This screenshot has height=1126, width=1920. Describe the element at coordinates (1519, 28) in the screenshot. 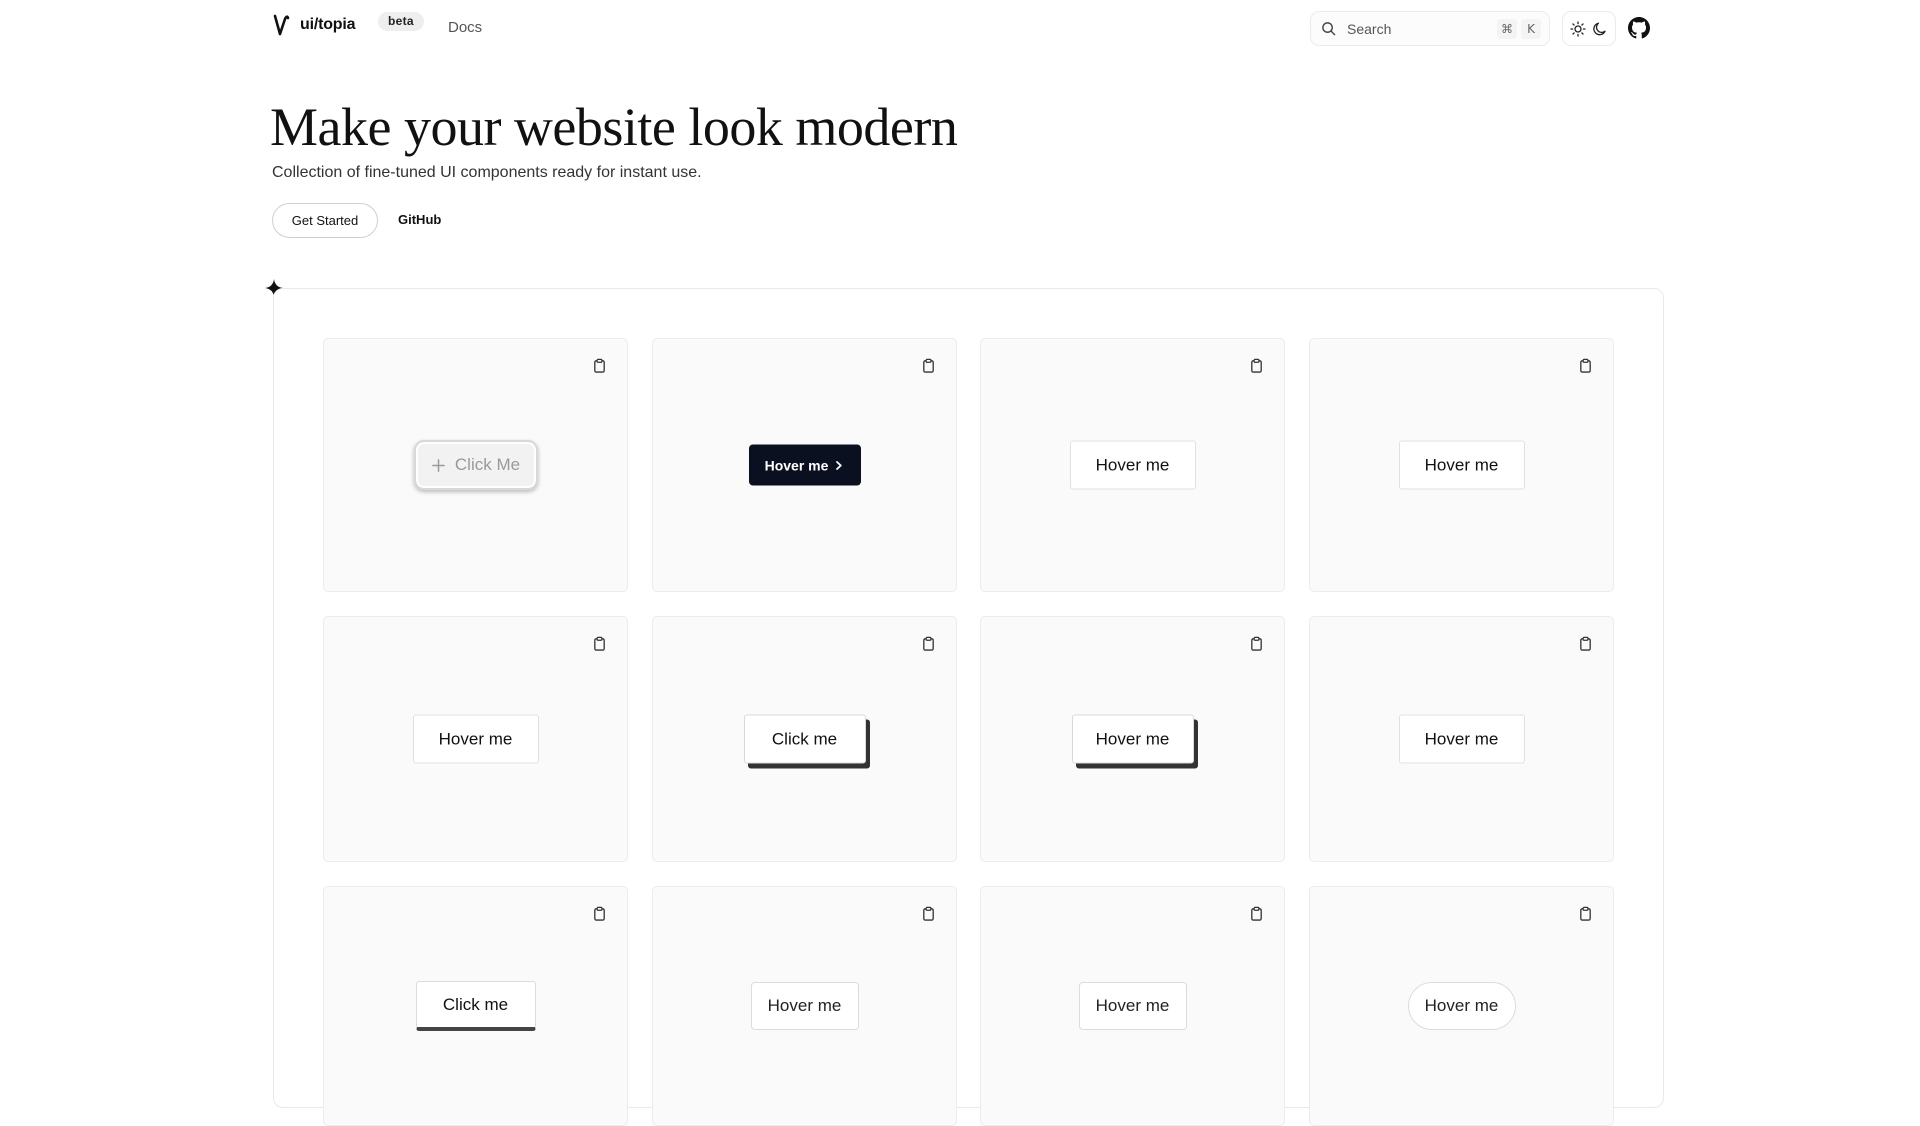

I see `search-shortcut: ⌘ K` at that location.